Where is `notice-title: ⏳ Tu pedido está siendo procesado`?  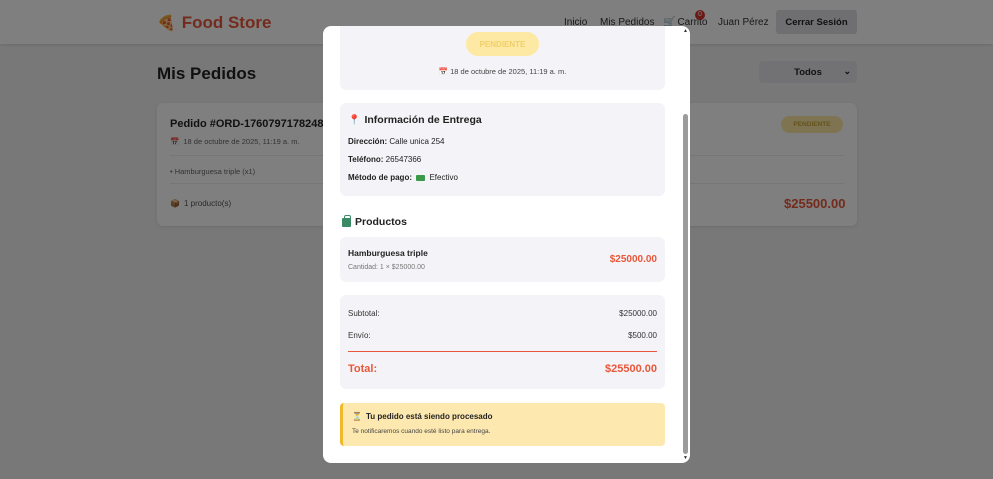
notice-title: ⏳ Tu pedido está siendo procesado is located at coordinates (422, 416).